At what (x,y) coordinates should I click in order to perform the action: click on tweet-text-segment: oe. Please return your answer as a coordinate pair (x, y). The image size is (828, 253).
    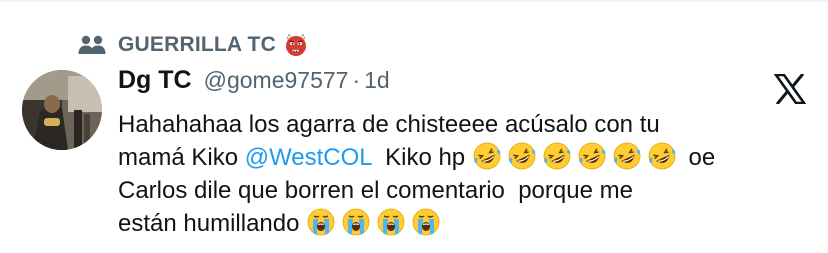
    Looking at the image, I should click on (698, 157).